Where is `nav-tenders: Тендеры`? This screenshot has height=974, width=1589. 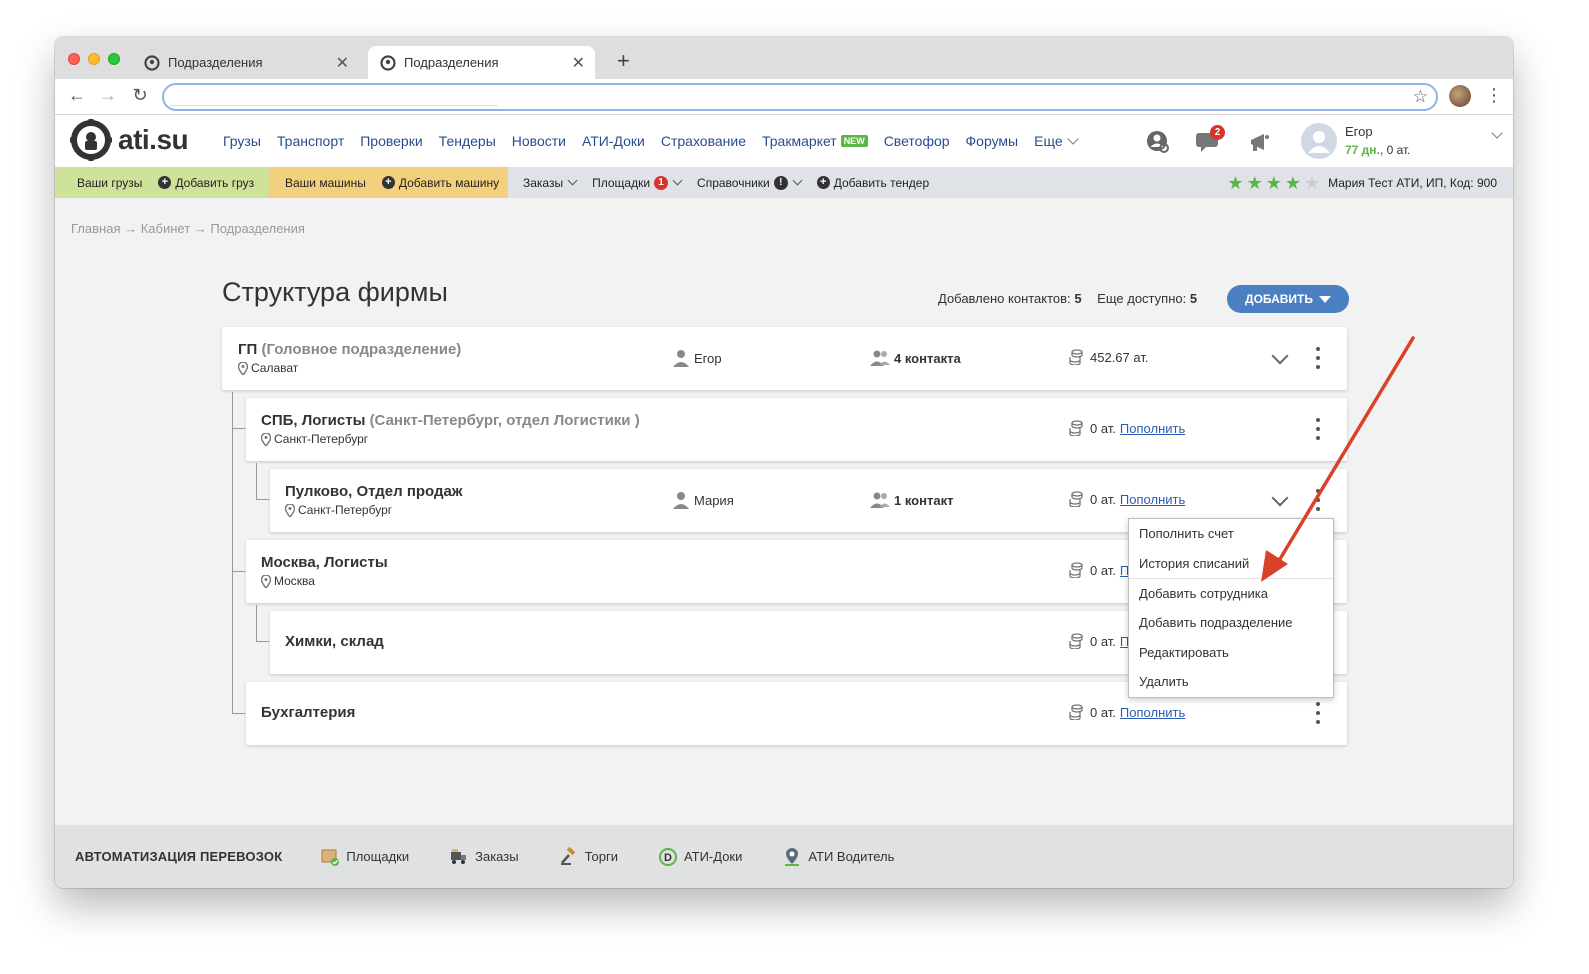
nav-tenders: Тендеры is located at coordinates (467, 141).